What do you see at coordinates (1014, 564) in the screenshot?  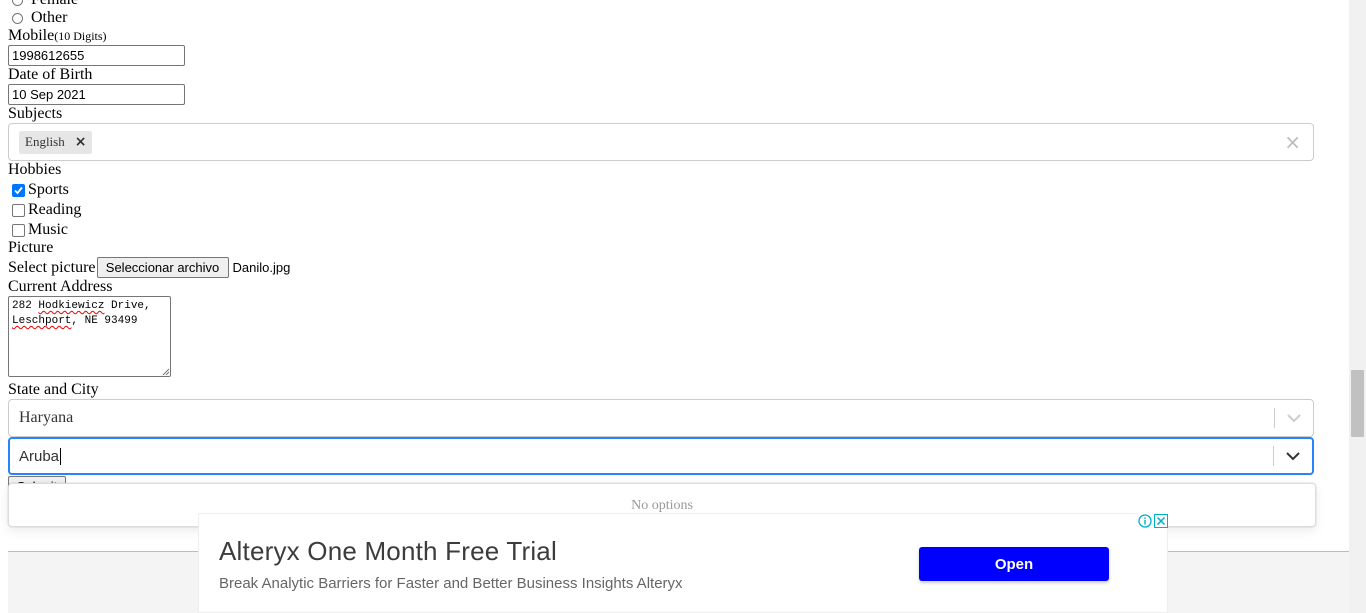 I see `ad-open-button: Open` at bounding box center [1014, 564].